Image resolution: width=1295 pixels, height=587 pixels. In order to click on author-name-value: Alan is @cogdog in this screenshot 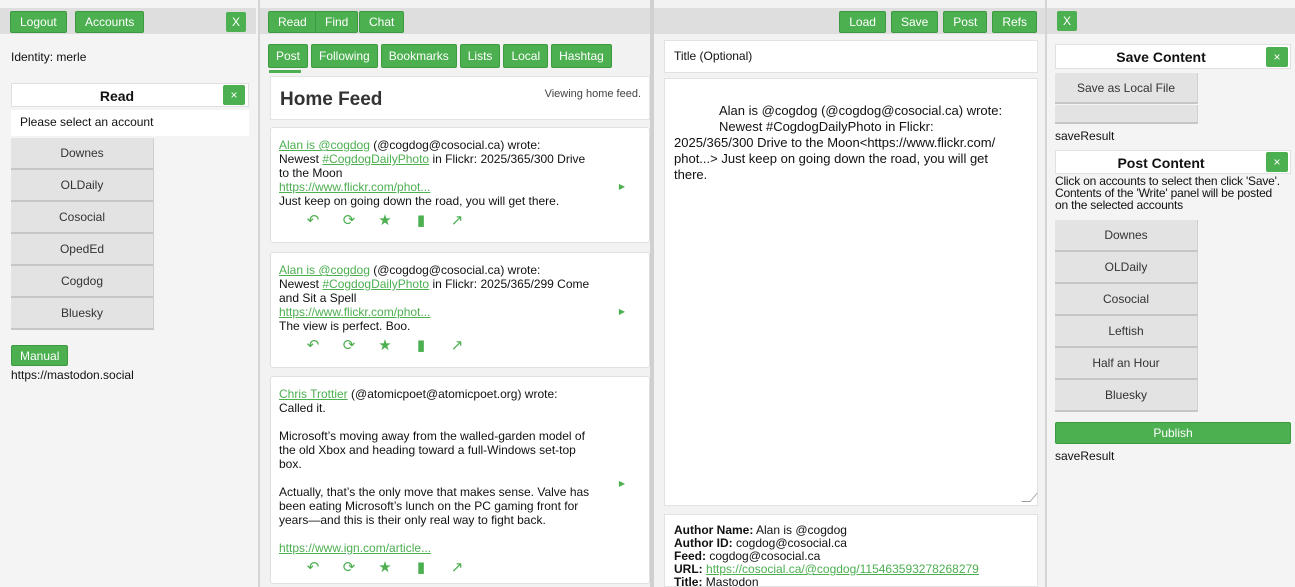, I will do `click(800, 530)`.